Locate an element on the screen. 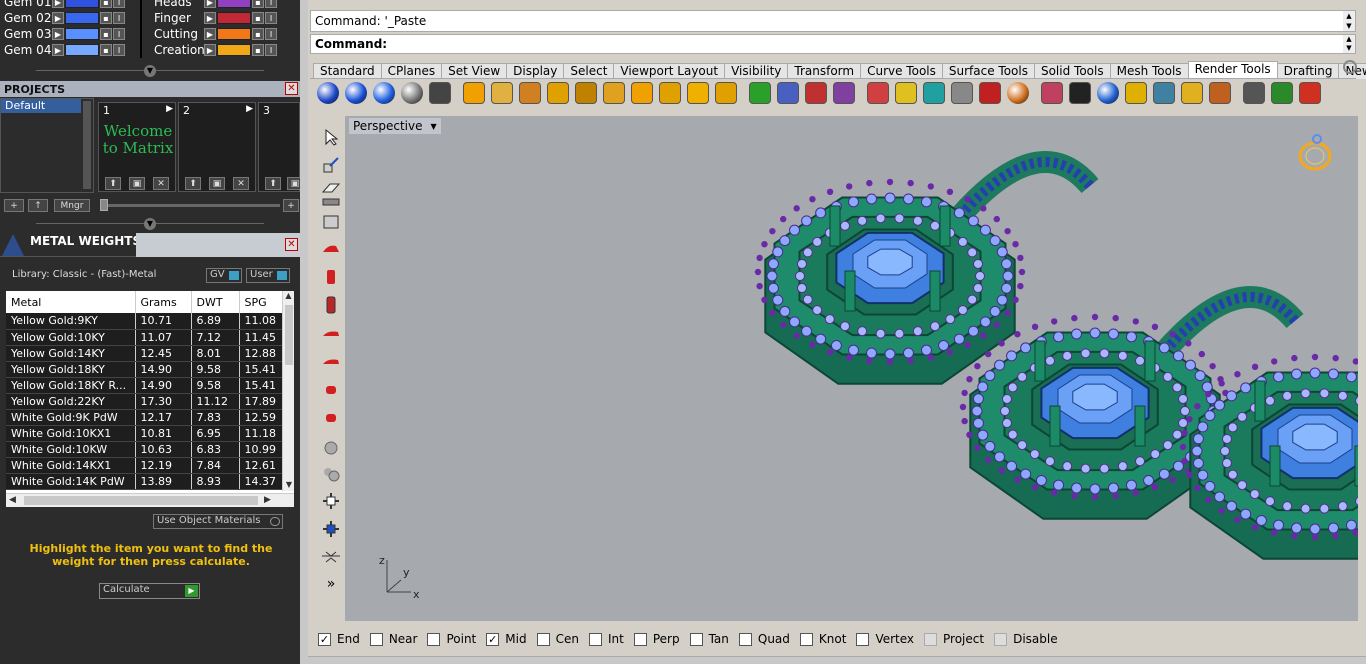 The height and width of the screenshot is (664, 1366). bottle-icon is located at coordinates (331, 305).